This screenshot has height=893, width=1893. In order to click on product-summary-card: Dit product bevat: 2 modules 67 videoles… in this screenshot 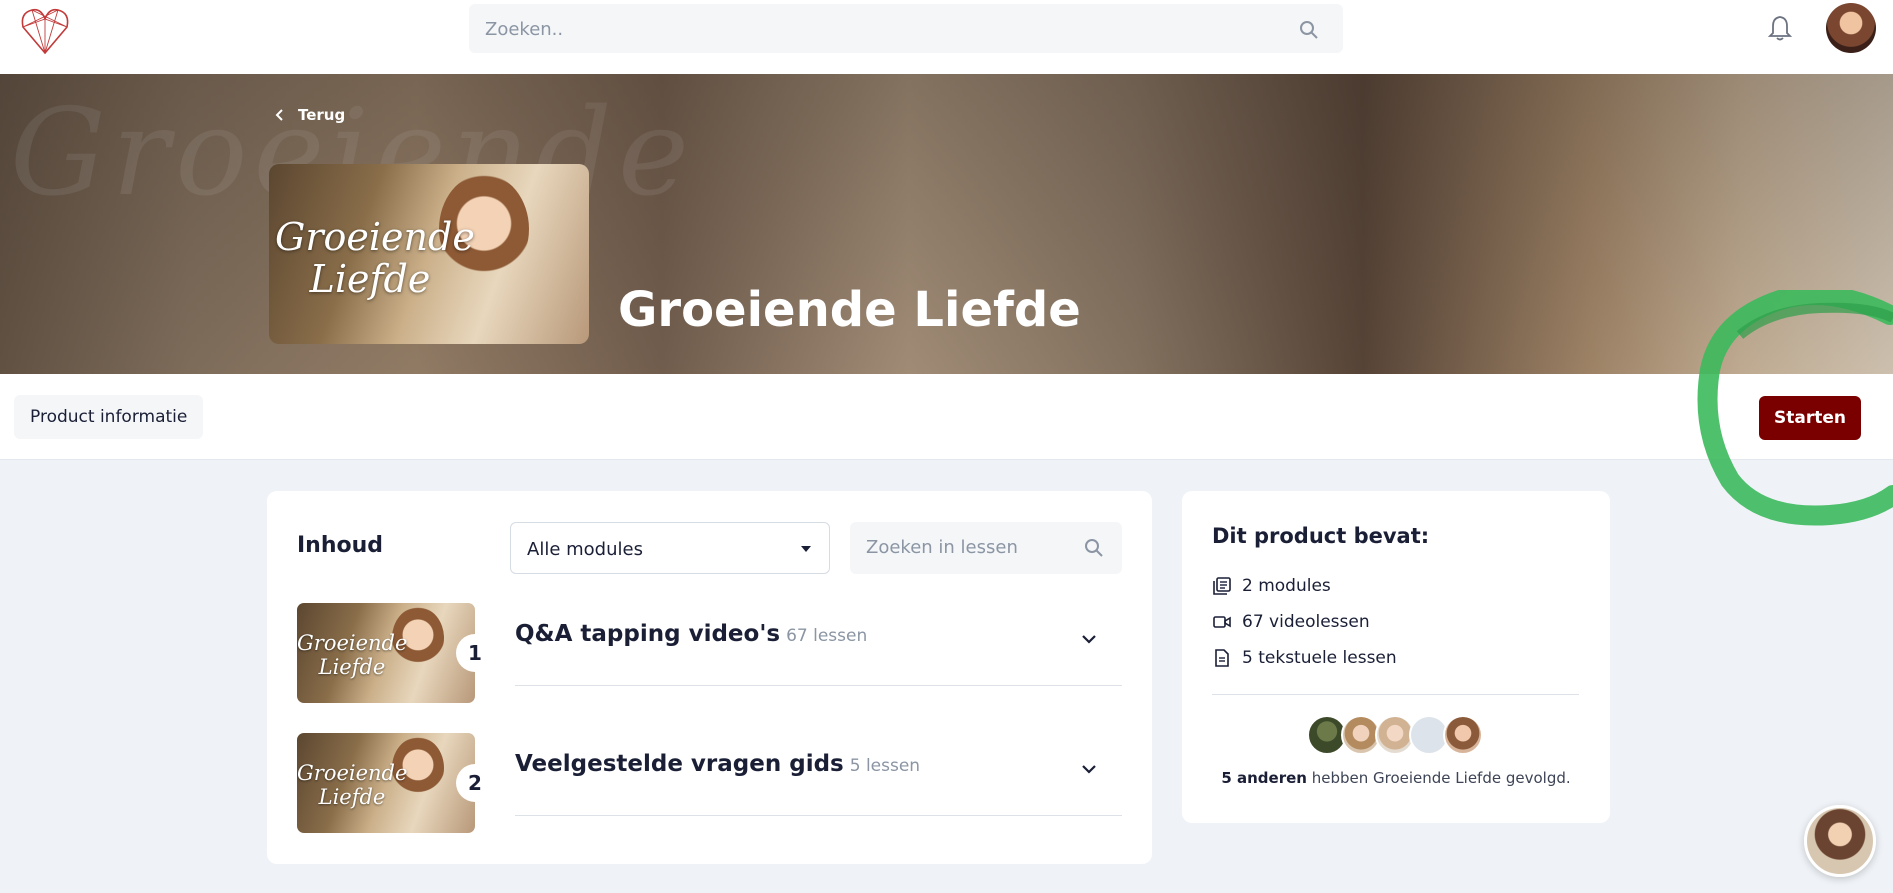, I will do `click(1396, 657)`.